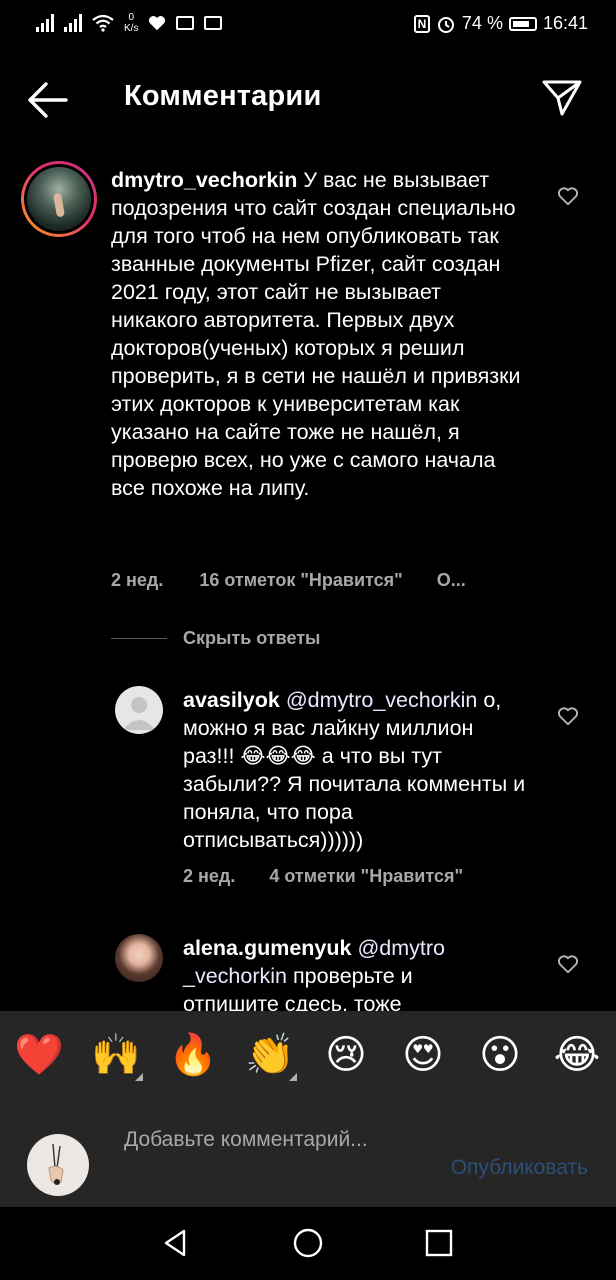 This screenshot has width=616, height=1280. What do you see at coordinates (565, 23) in the screenshot?
I see `clock: 16:41` at bounding box center [565, 23].